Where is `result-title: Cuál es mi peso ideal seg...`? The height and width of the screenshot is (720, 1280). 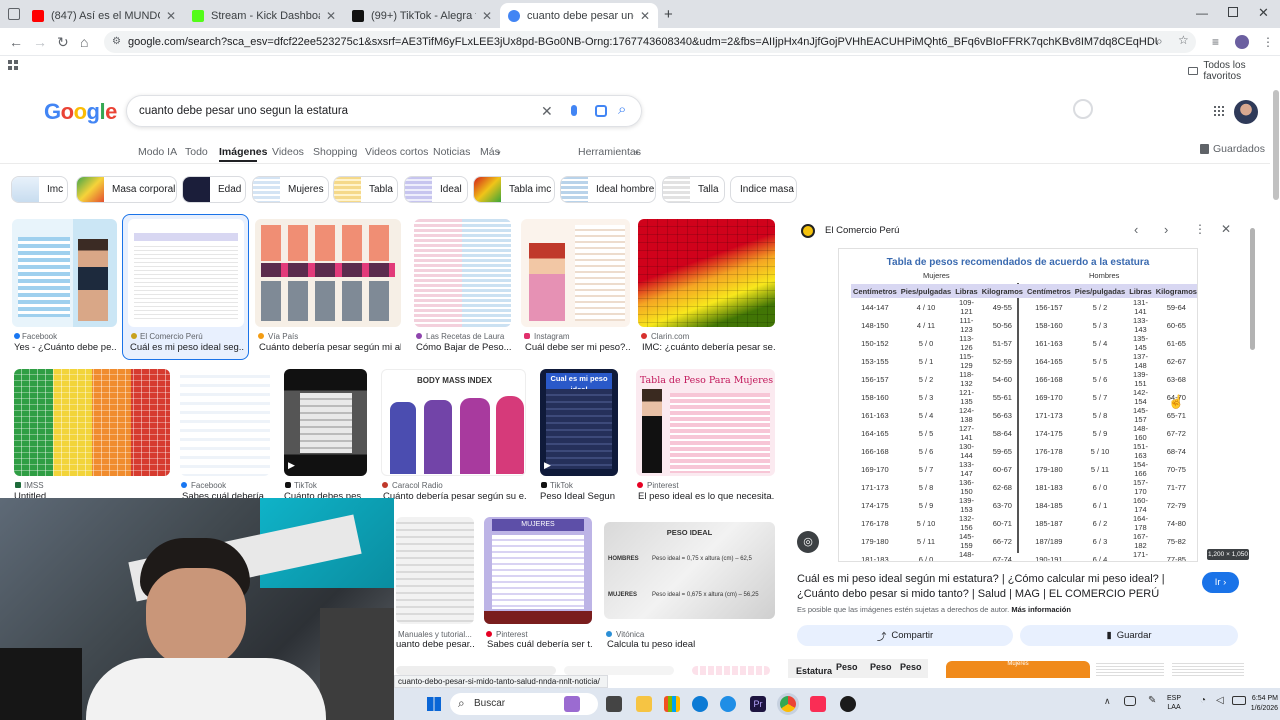
result-title: Cuál es mi peso ideal seg... is located at coordinates (187, 347).